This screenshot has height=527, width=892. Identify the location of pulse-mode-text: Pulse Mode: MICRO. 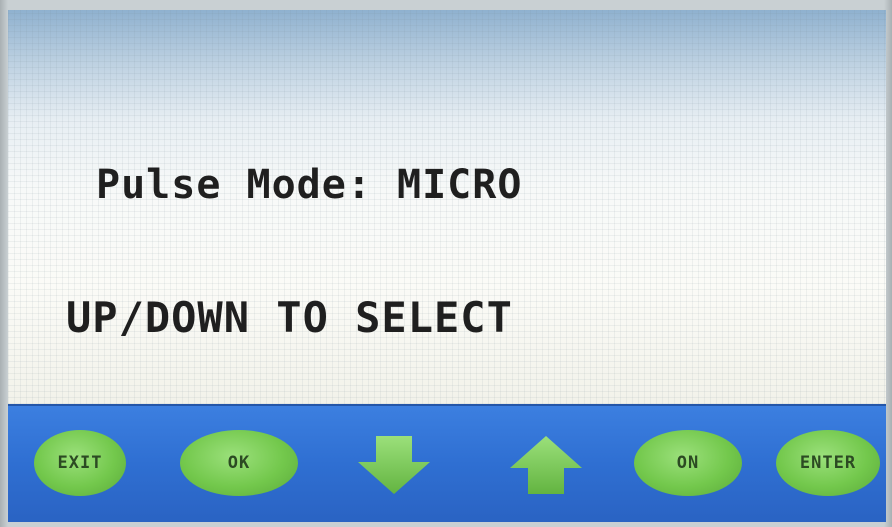
(309, 185).